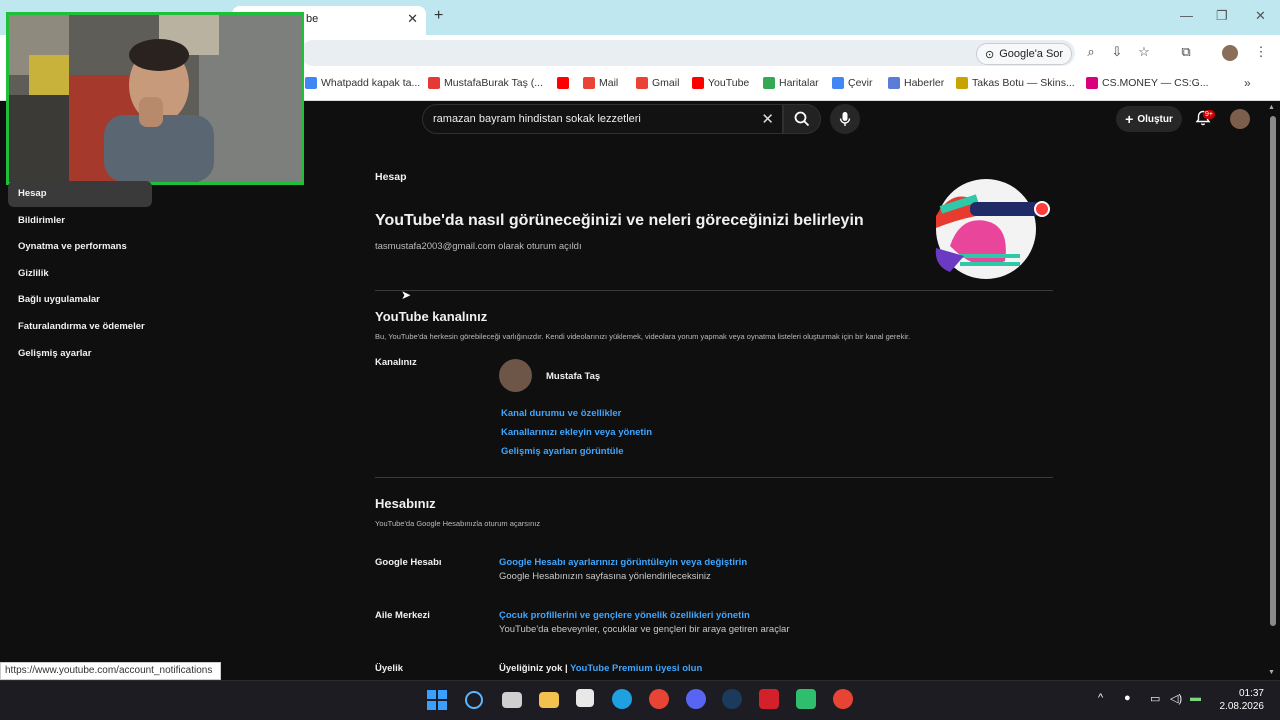  I want to click on advanced-settings-link: Gelişmiş ayarları görüntüle, so click(562, 451).